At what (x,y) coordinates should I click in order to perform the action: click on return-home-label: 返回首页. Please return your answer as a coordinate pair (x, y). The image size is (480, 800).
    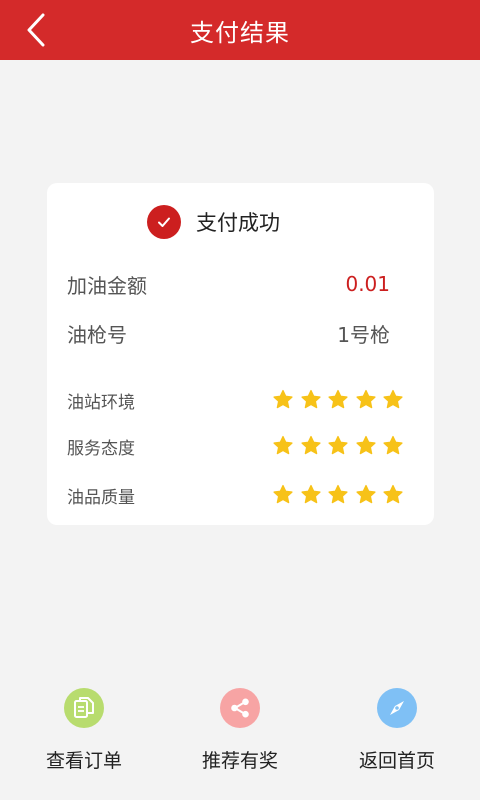
    Looking at the image, I should click on (396, 761).